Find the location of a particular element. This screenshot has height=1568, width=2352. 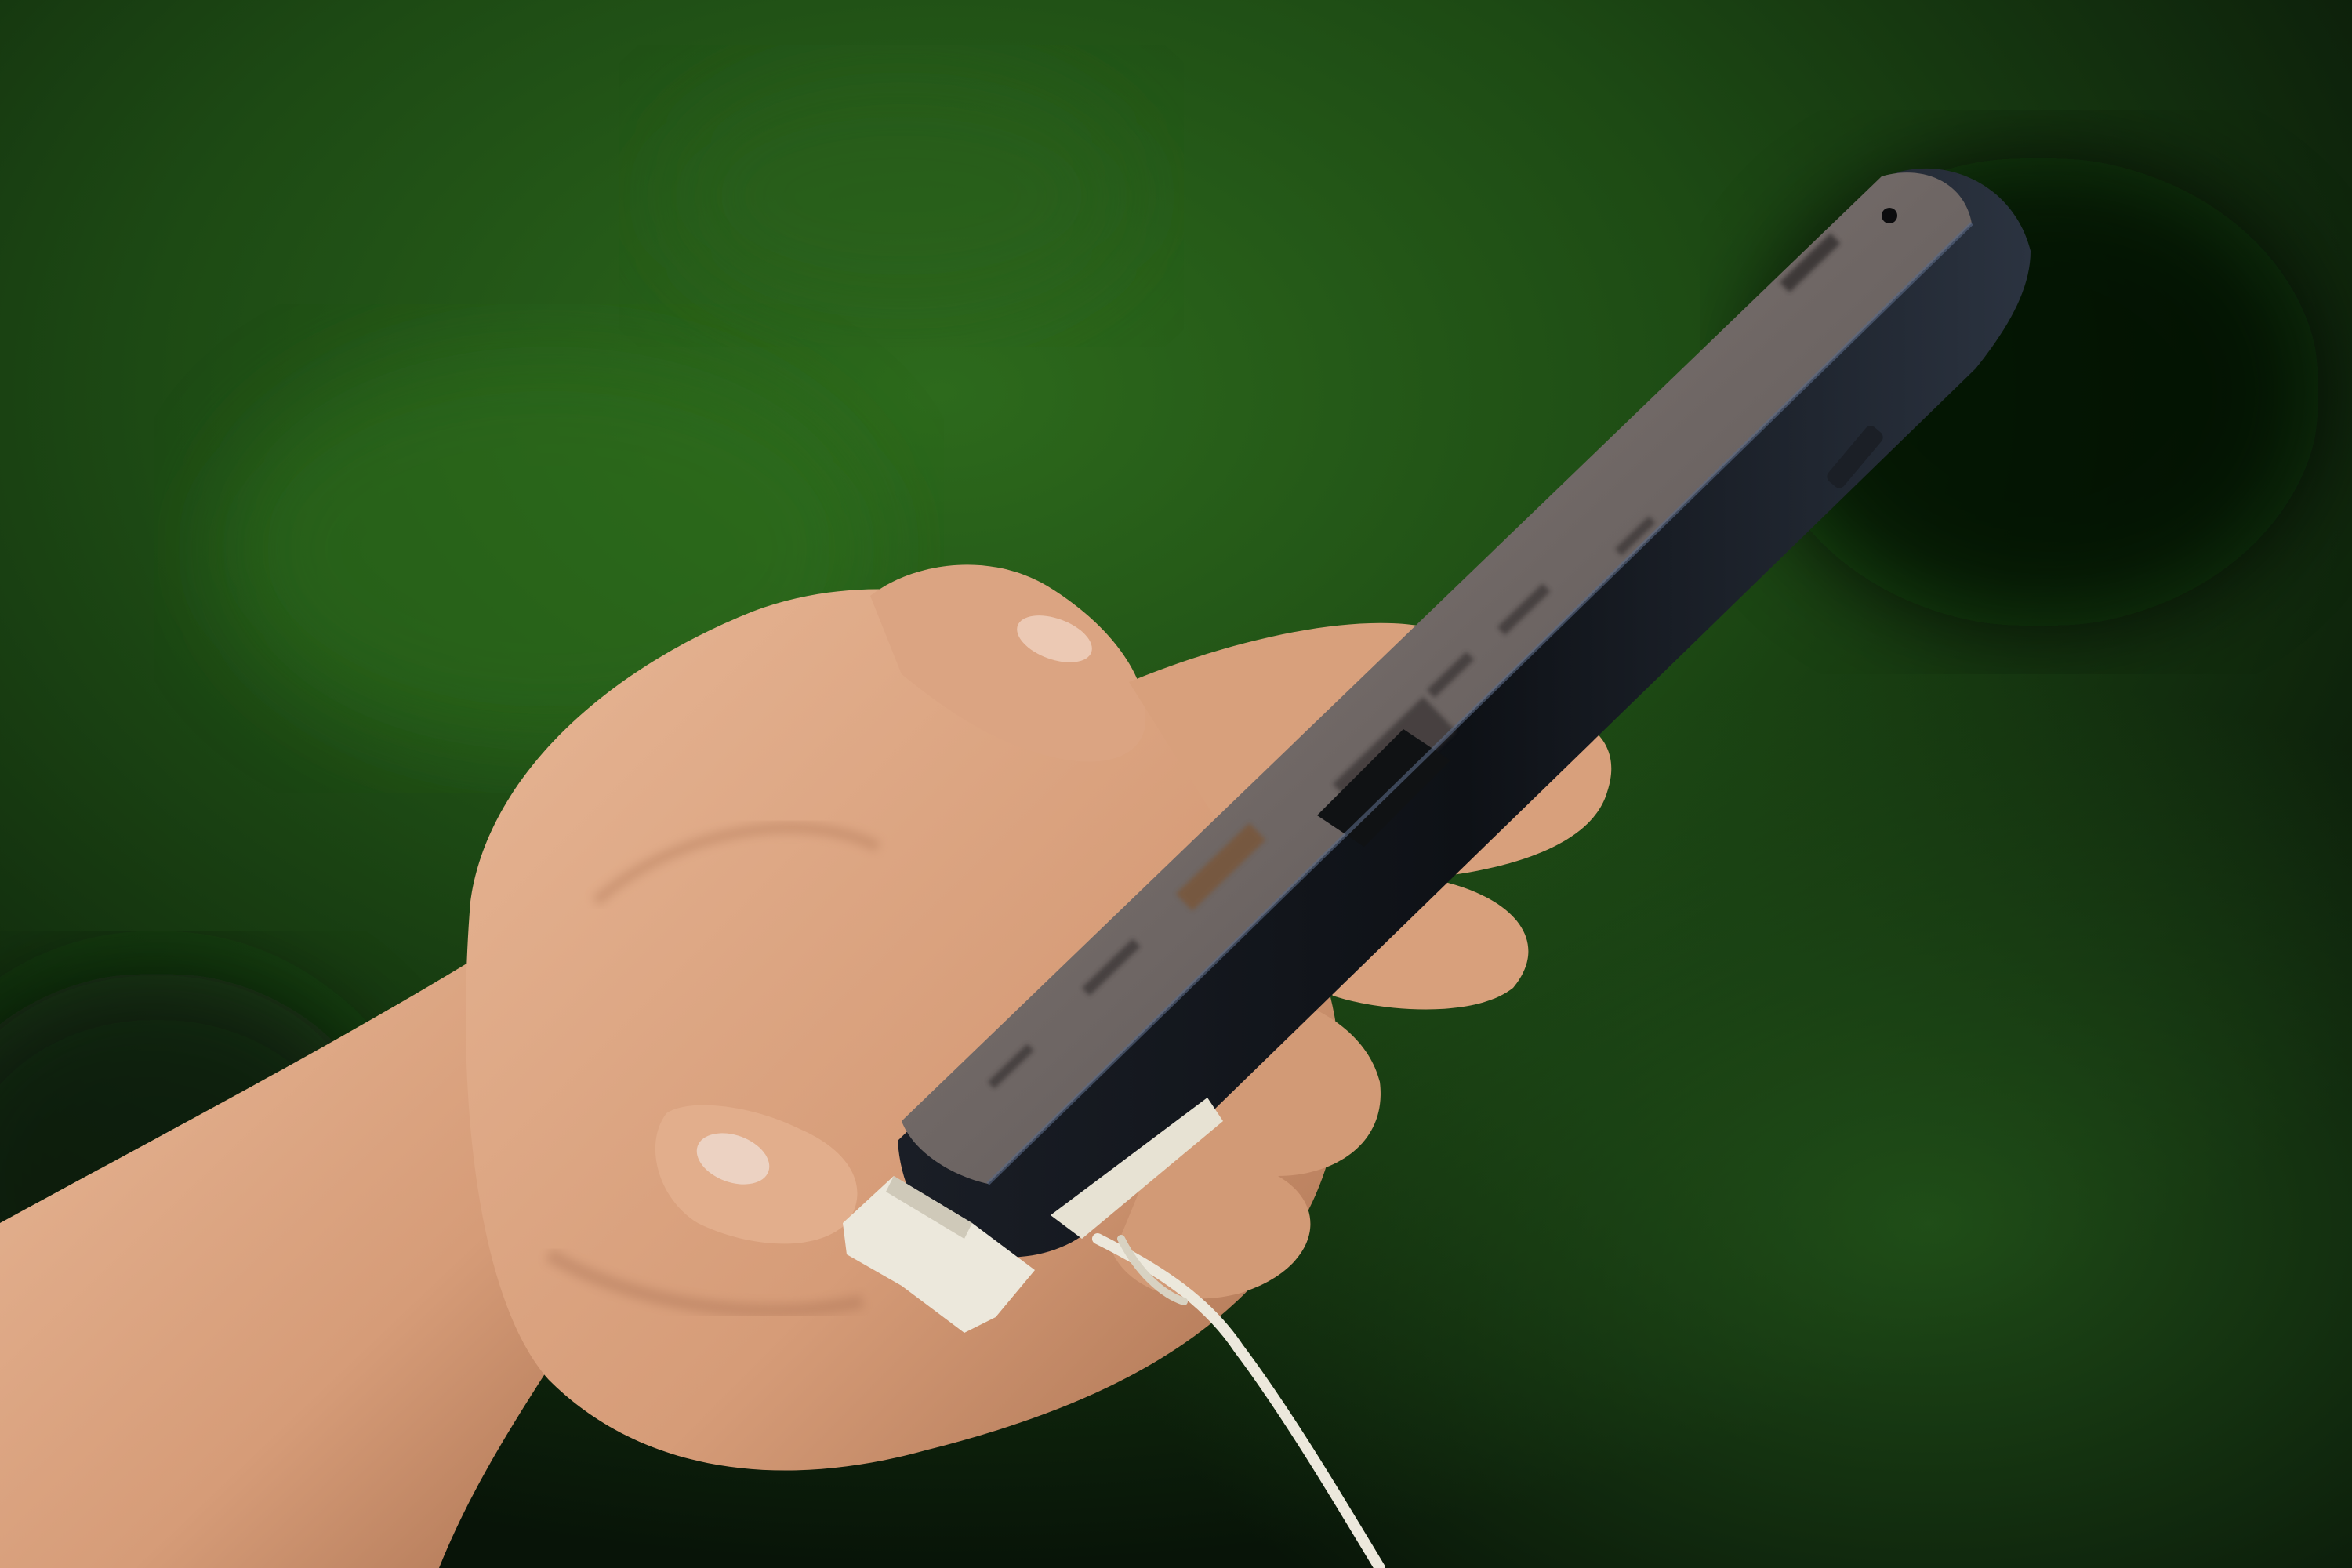

front-camera is located at coordinates (1889, 215).